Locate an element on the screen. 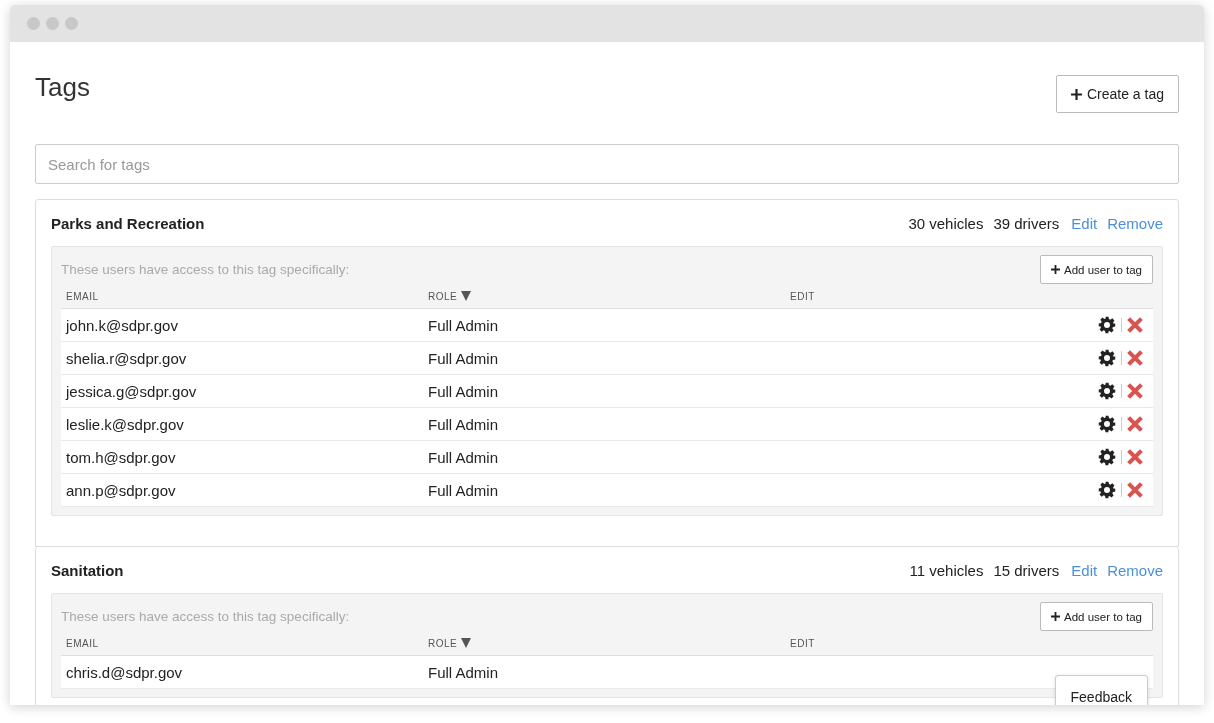 The height and width of the screenshot is (723, 1214). user-email: ann.p@sdpr.gov is located at coordinates (121, 490).